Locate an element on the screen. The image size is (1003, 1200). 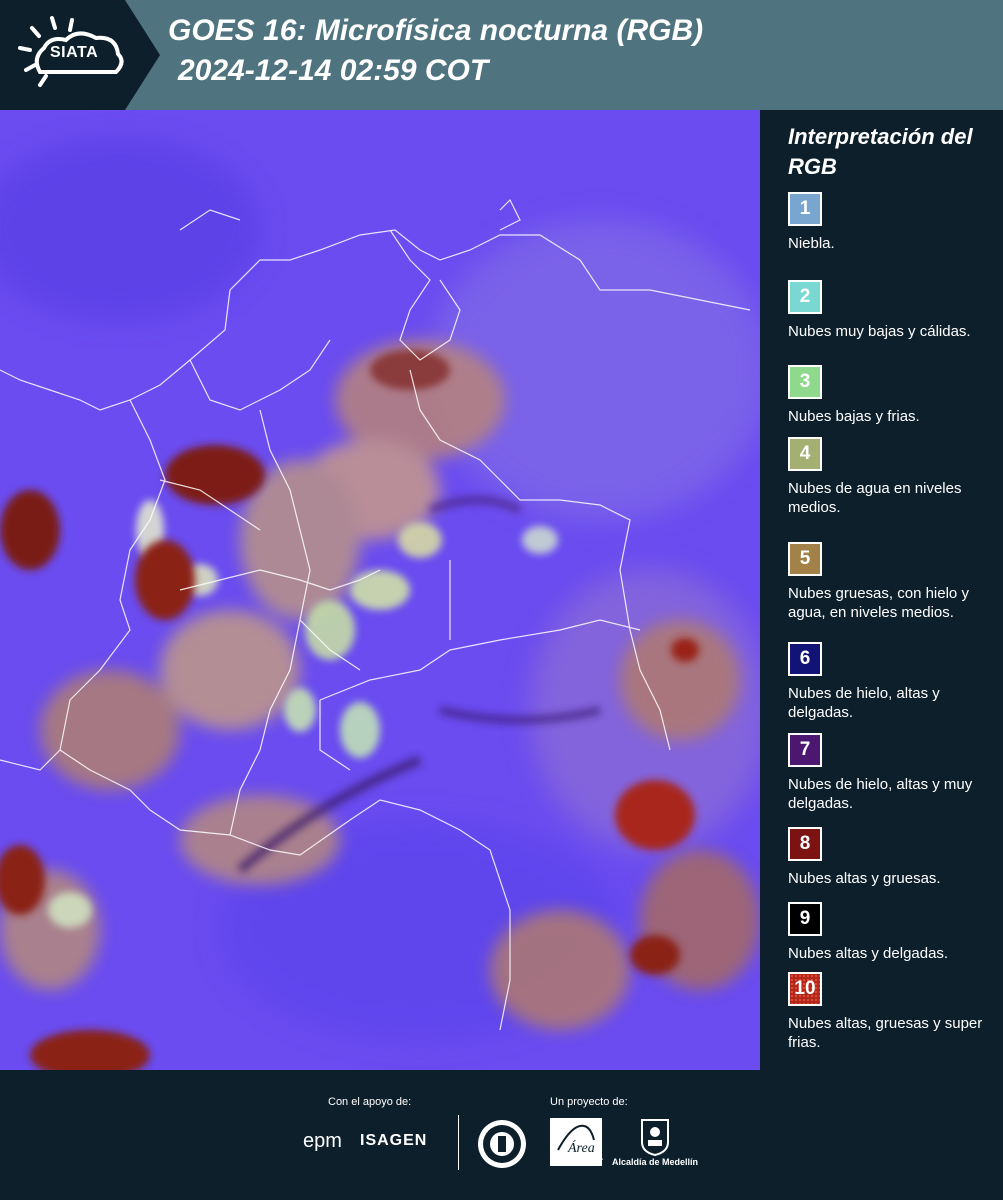
legend-label: Nubes muy bajas y cálidas. is located at coordinates (879, 331).